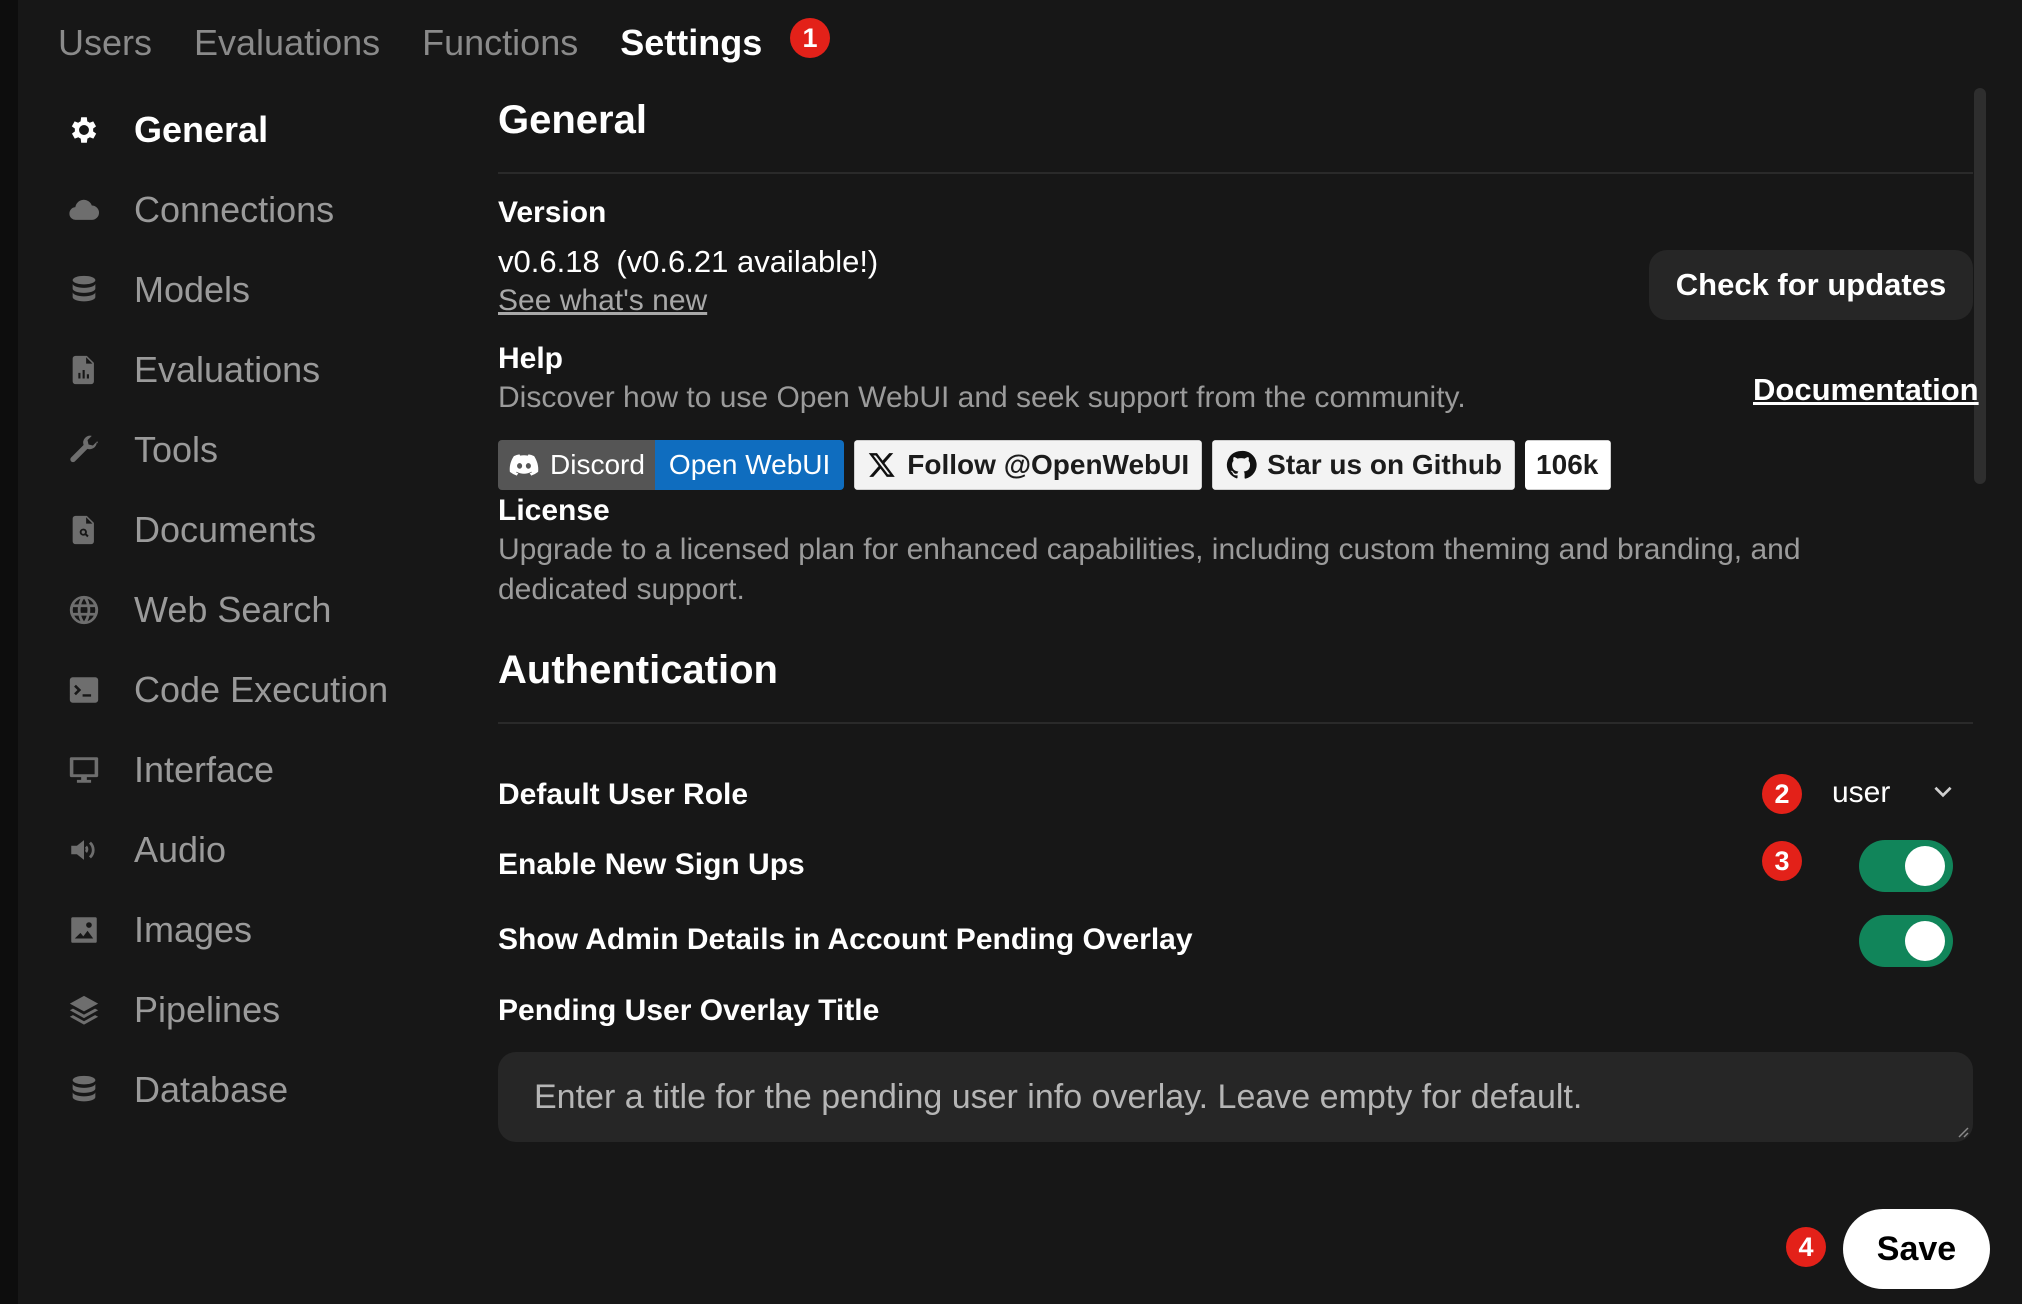 This screenshot has height=1304, width=2022. Describe the element at coordinates (1894, 793) in the screenshot. I see `default-user-role-select: user` at that location.